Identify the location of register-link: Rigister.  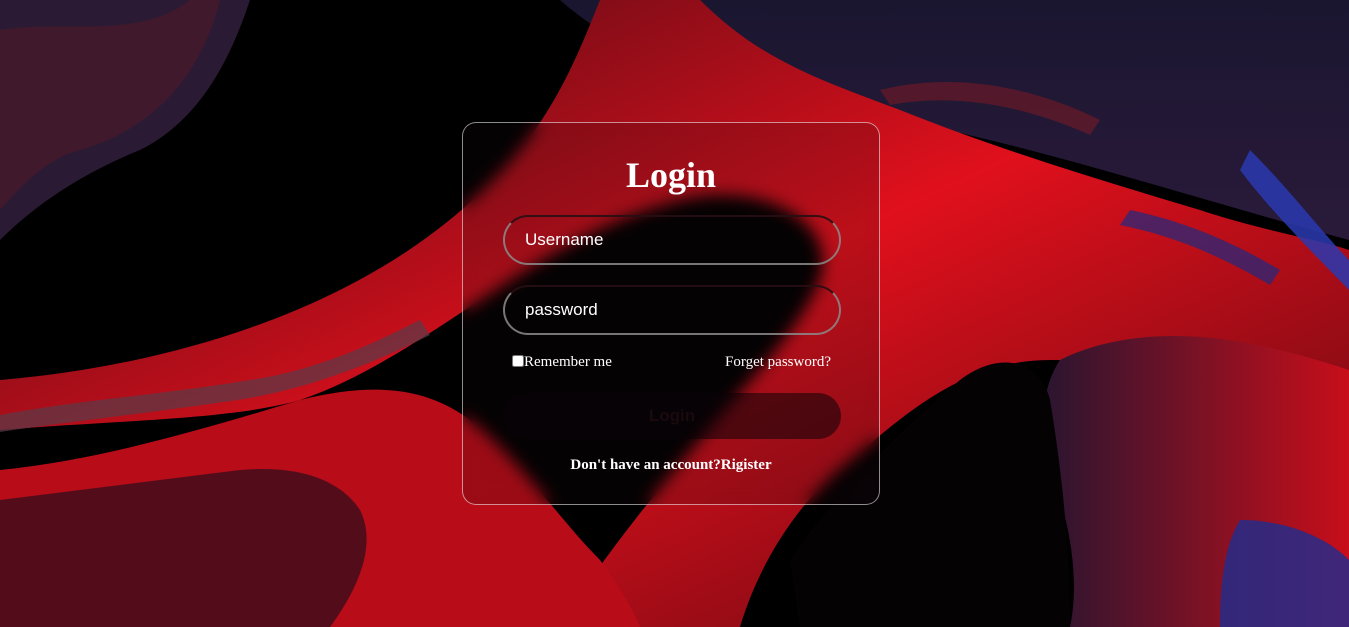
(746, 465).